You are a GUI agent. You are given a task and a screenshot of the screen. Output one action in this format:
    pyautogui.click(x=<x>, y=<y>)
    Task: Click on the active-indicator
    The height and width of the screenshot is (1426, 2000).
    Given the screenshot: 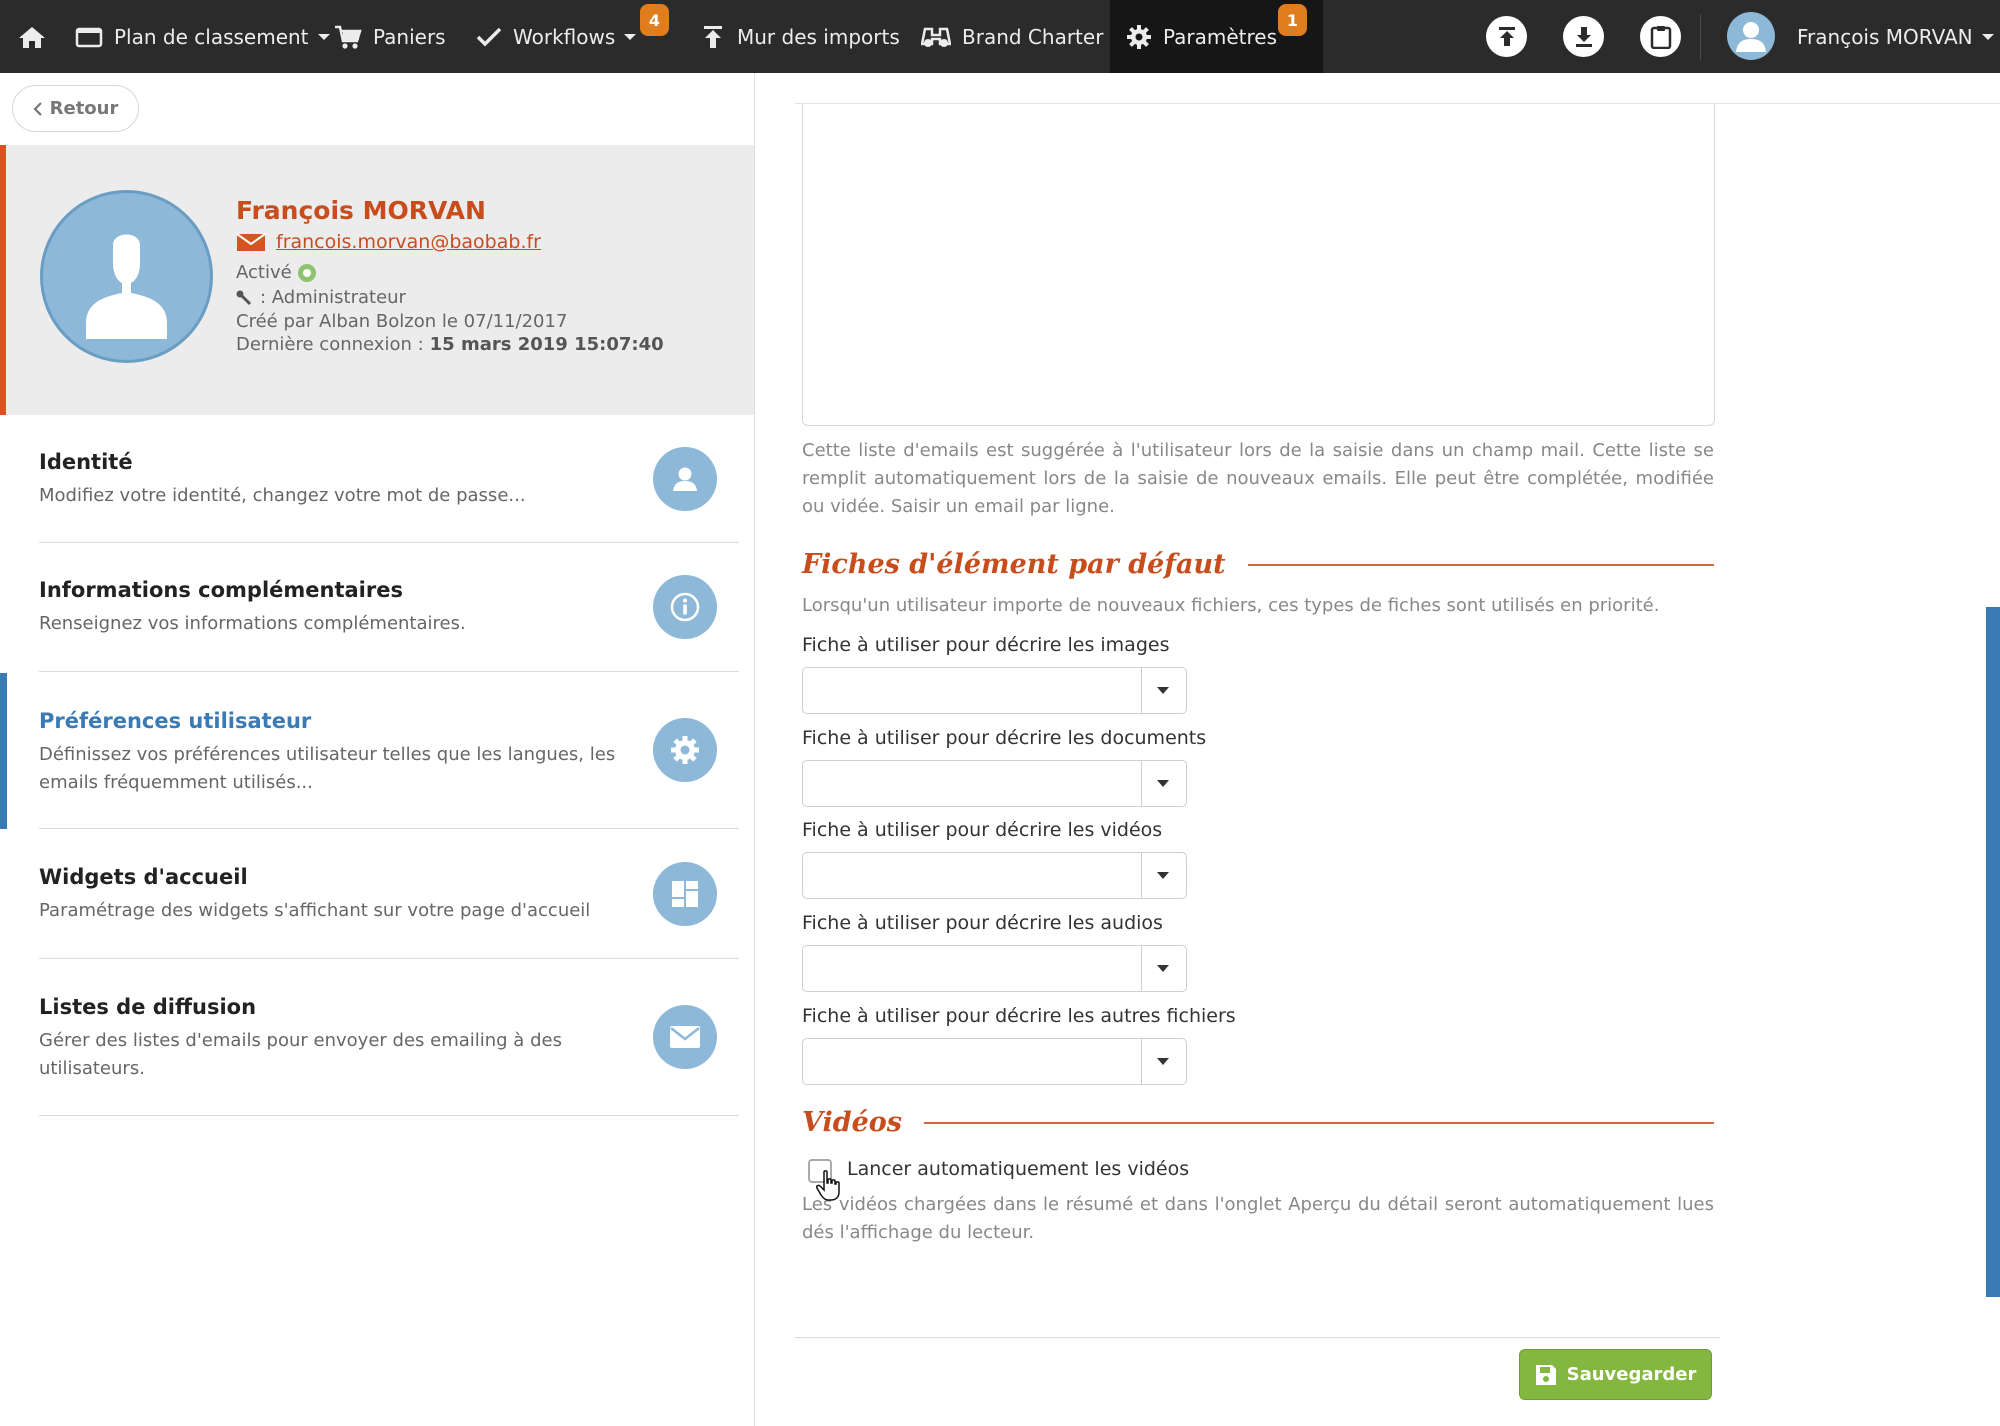 What is the action you would take?
    pyautogui.click(x=3, y=751)
    